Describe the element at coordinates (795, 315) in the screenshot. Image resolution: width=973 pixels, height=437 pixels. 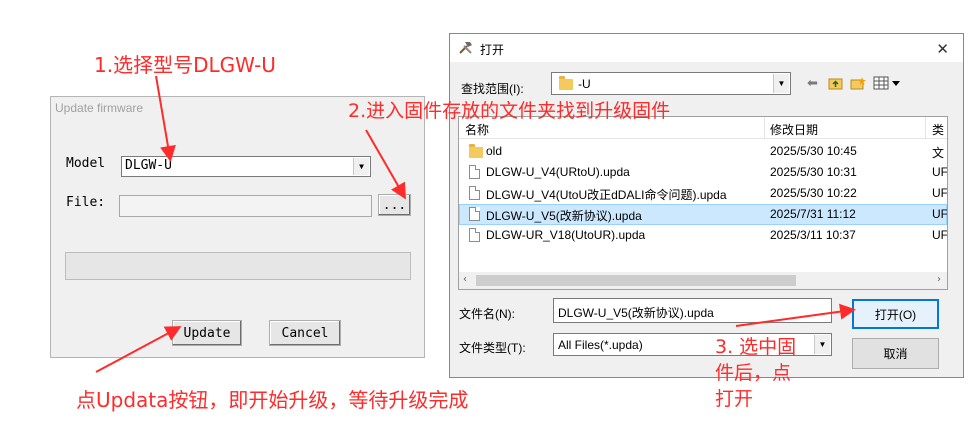
I see `arrow-to-open` at that location.